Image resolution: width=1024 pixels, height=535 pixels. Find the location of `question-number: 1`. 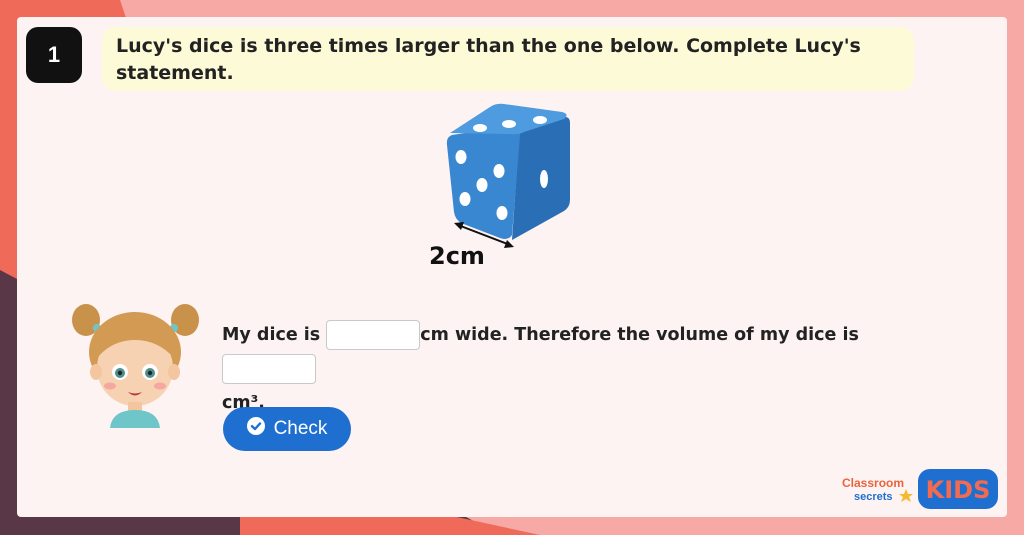

question-number: 1 is located at coordinates (54, 55).